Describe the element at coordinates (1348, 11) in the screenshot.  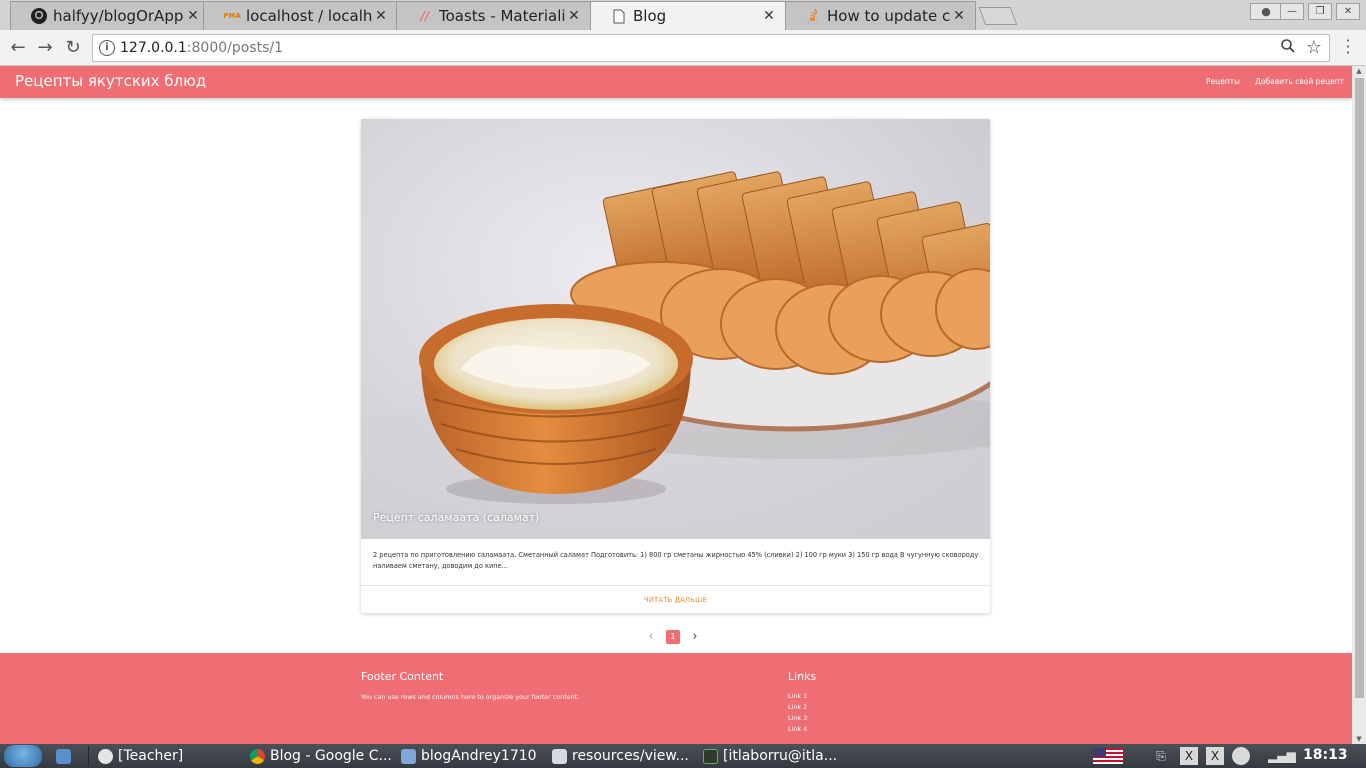
I see `close-window-button: ✕` at that location.